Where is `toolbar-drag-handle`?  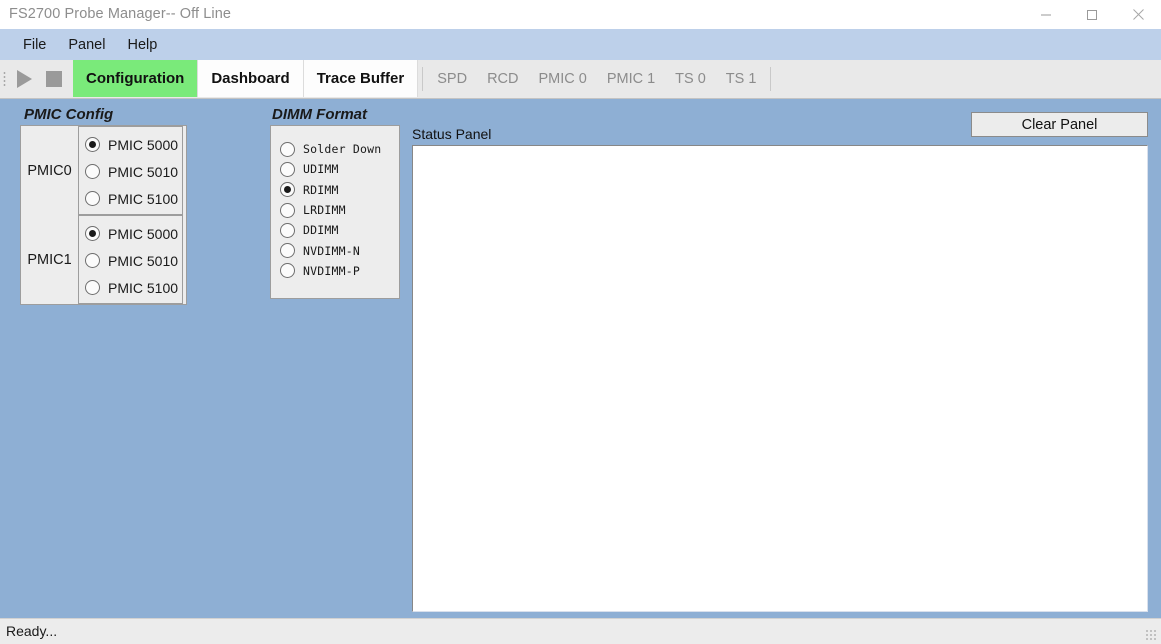
toolbar-drag-handle is located at coordinates (4, 79).